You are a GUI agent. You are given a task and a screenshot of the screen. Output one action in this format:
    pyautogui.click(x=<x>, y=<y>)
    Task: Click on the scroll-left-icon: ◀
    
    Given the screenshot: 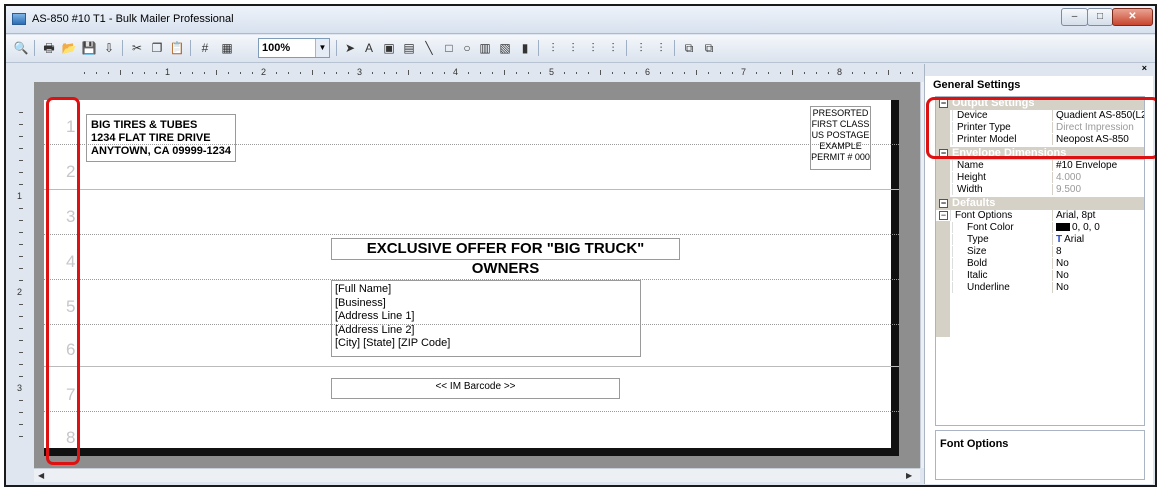 What is the action you would take?
    pyautogui.click(x=41, y=475)
    